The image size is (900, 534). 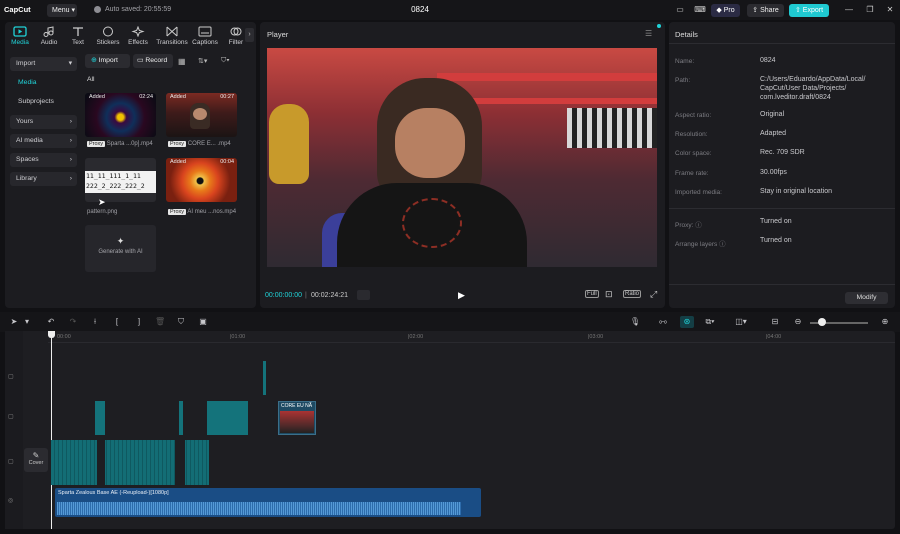 What do you see at coordinates (17, 9) in the screenshot?
I see `app-logo: CapCut` at bounding box center [17, 9].